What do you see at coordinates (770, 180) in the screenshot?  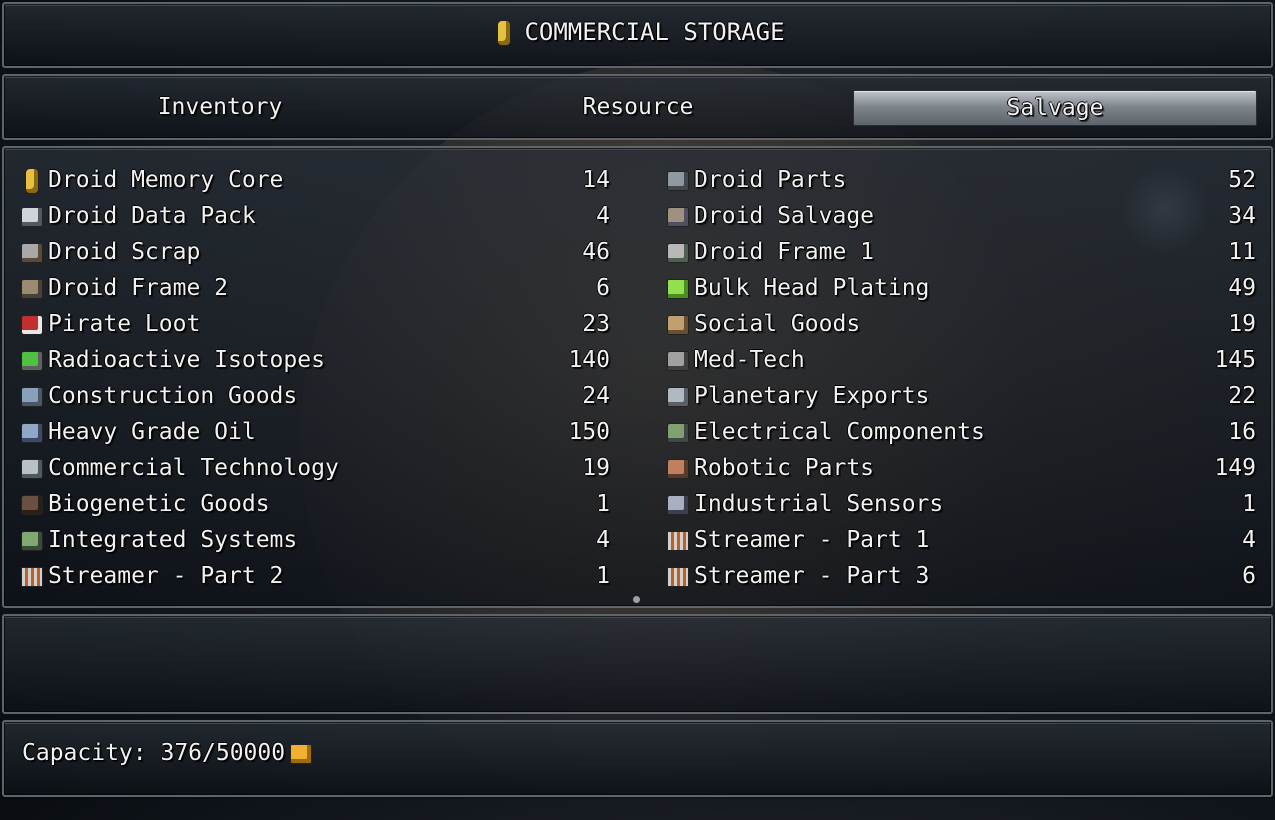 I see `item-name: Droid Parts` at bounding box center [770, 180].